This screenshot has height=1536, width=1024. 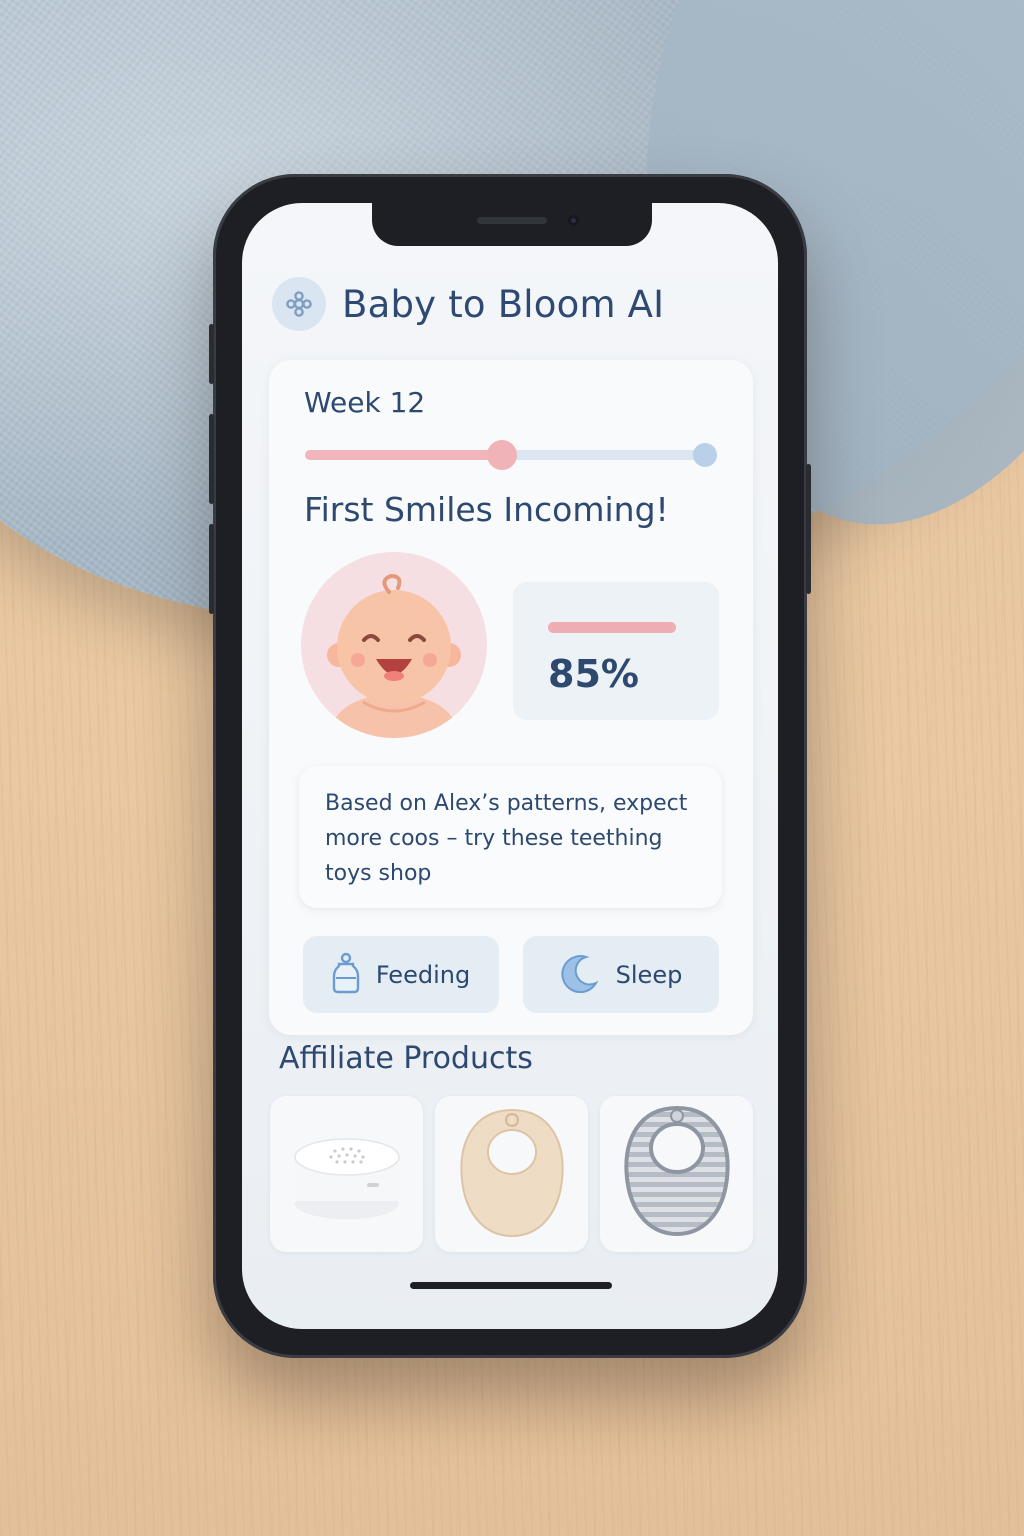 I want to click on week-timeline-slider, so click(x=511, y=455).